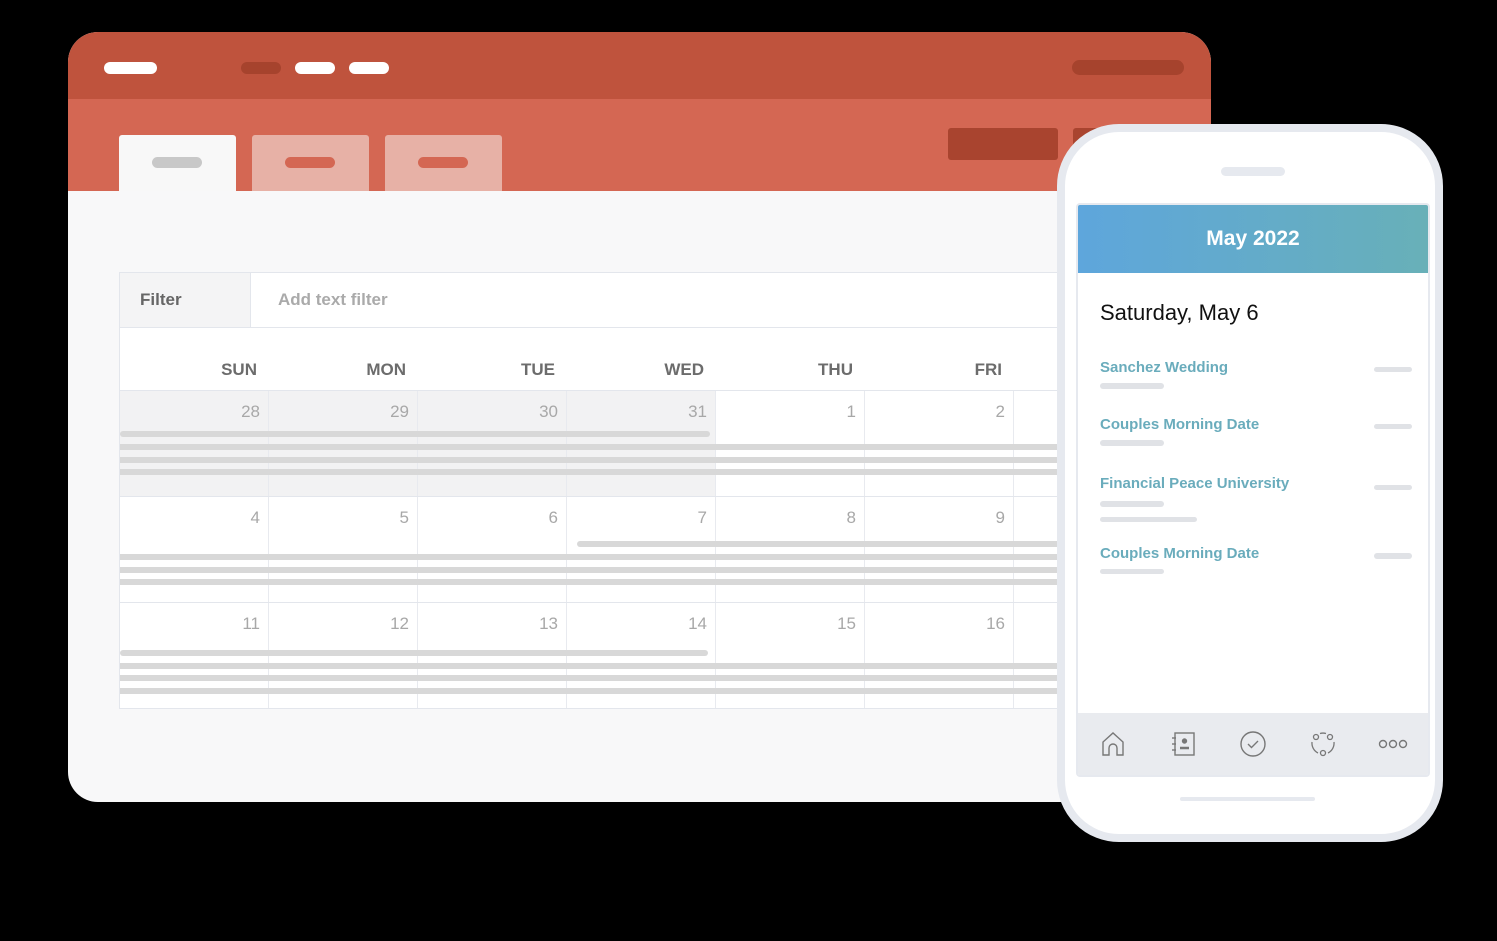  Describe the element at coordinates (1247, 799) in the screenshot. I see `home-indicator` at that location.